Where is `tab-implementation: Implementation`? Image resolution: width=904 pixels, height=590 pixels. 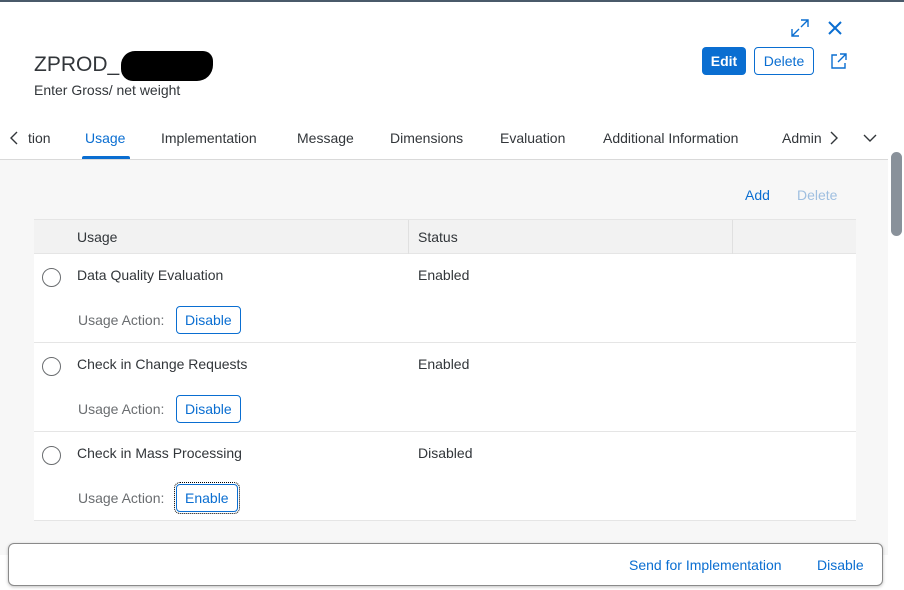 tab-implementation: Implementation is located at coordinates (209, 138).